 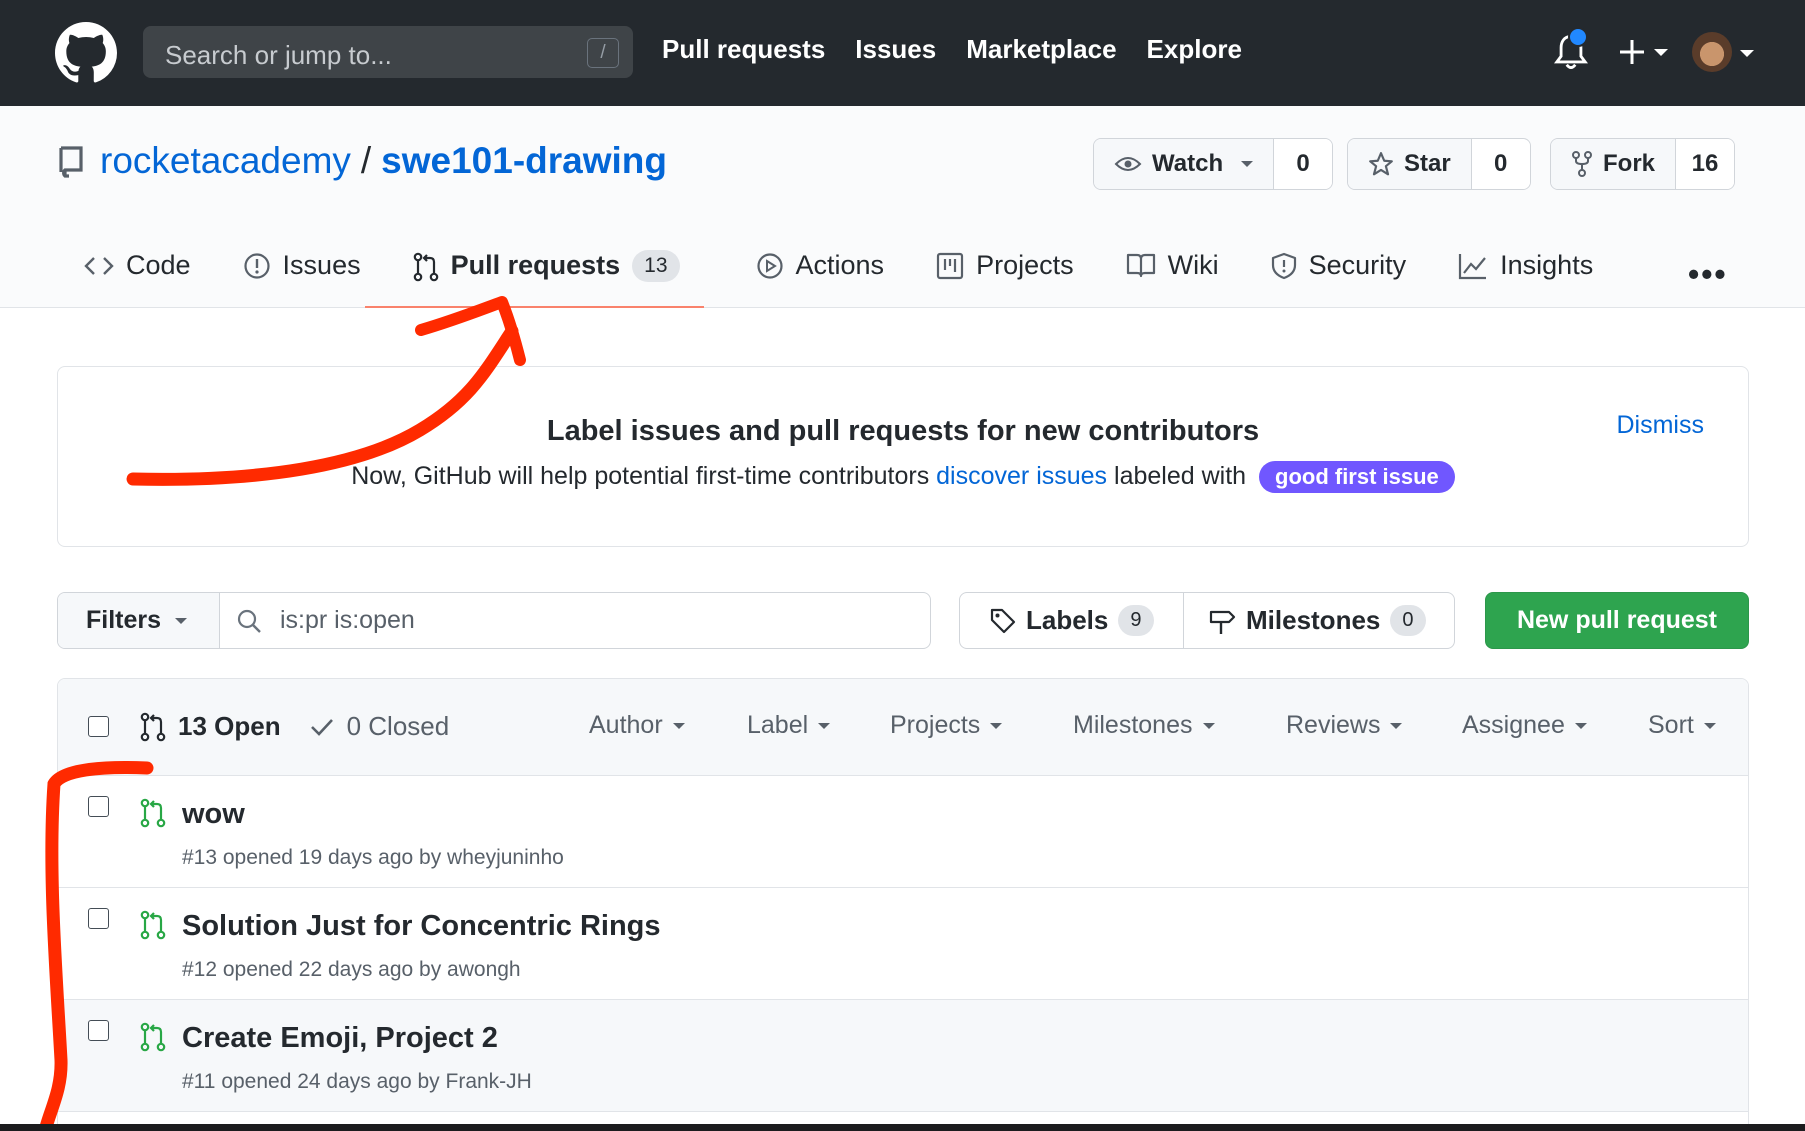 What do you see at coordinates (1283, 266) in the screenshot?
I see `shield-icon` at bounding box center [1283, 266].